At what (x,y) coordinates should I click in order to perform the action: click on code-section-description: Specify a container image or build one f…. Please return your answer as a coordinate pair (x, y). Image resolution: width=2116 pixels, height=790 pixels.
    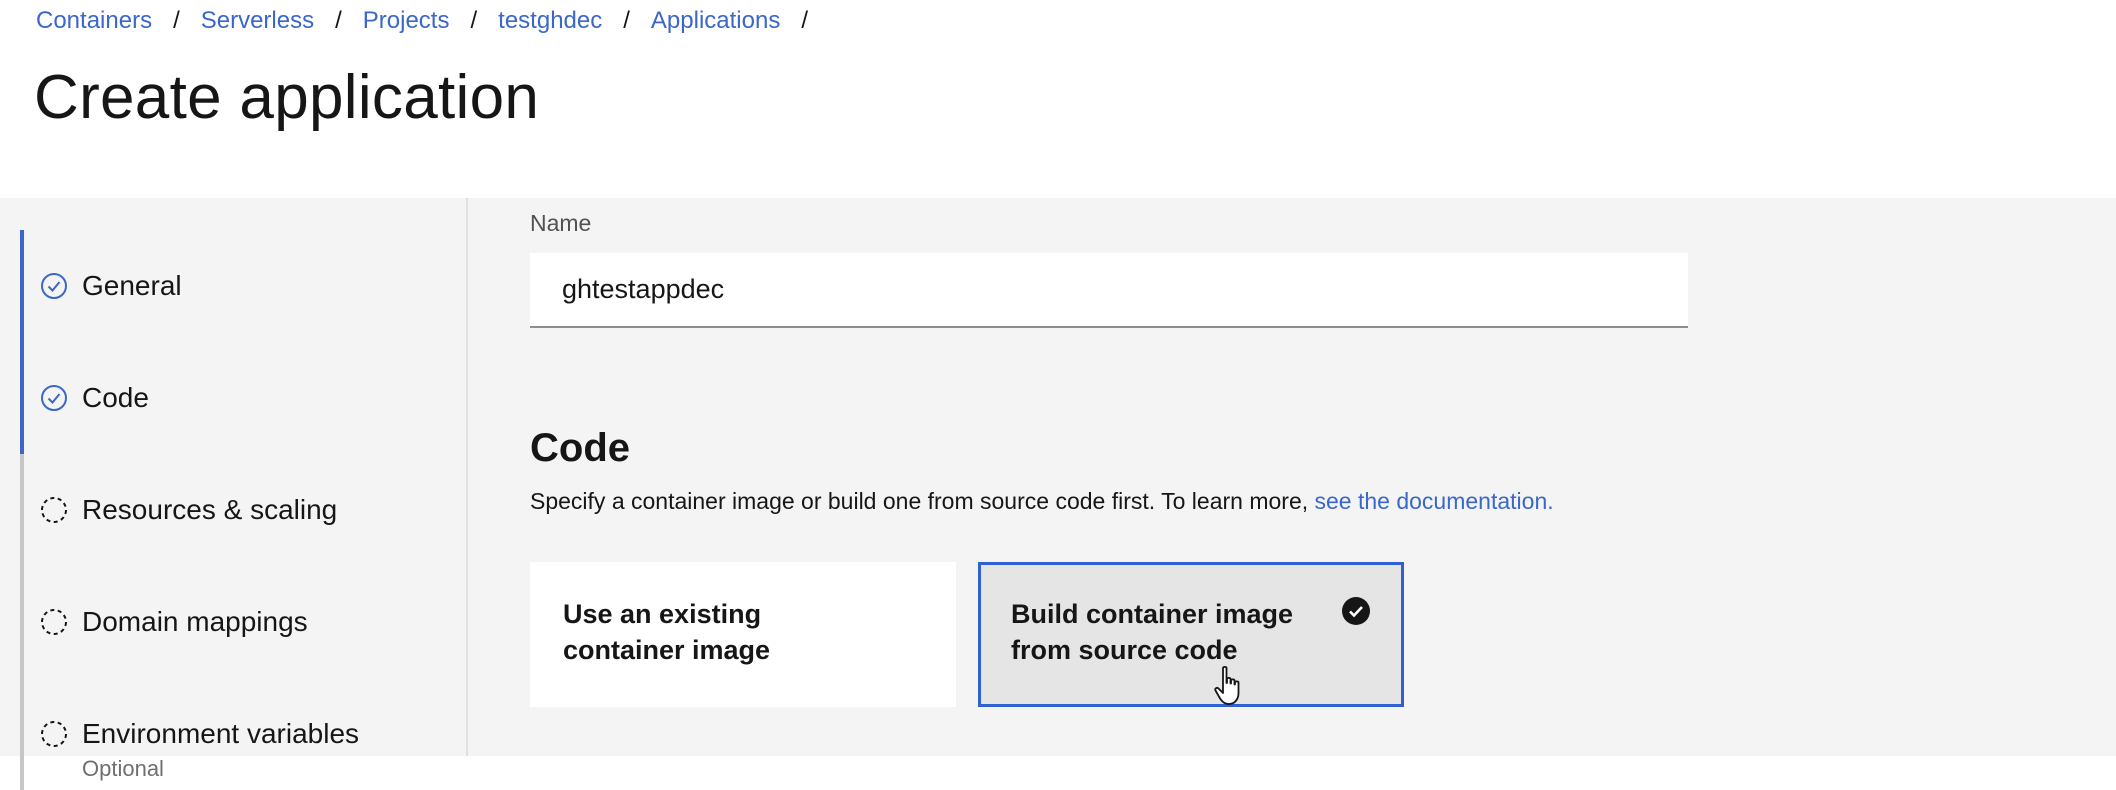
    Looking at the image, I should click on (1042, 501).